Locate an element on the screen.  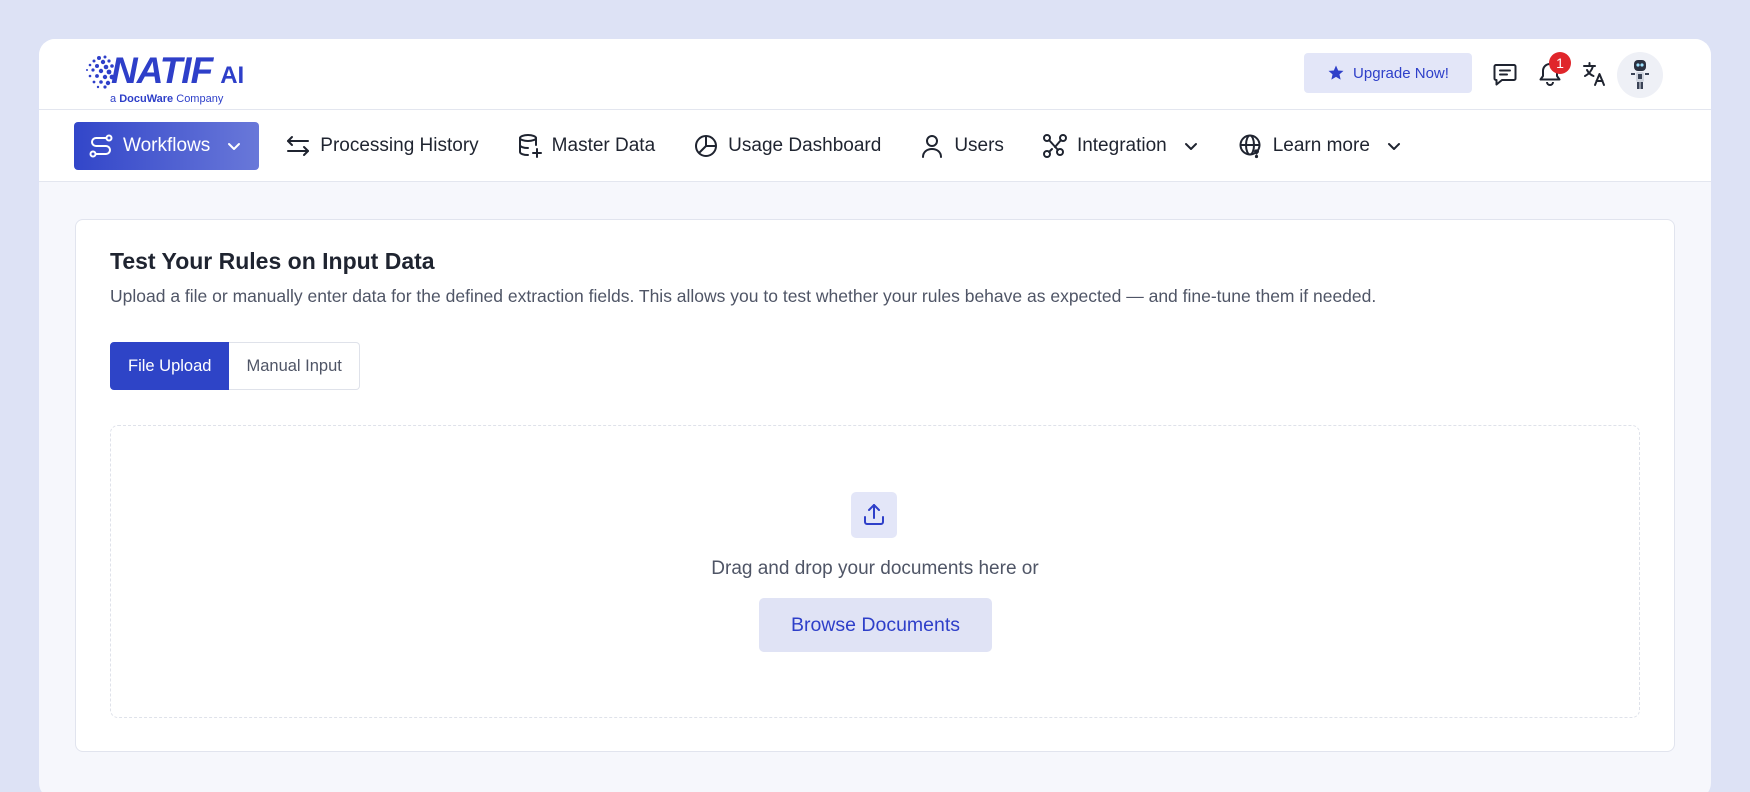
robot-avatar-icon is located at coordinates (1640, 74).